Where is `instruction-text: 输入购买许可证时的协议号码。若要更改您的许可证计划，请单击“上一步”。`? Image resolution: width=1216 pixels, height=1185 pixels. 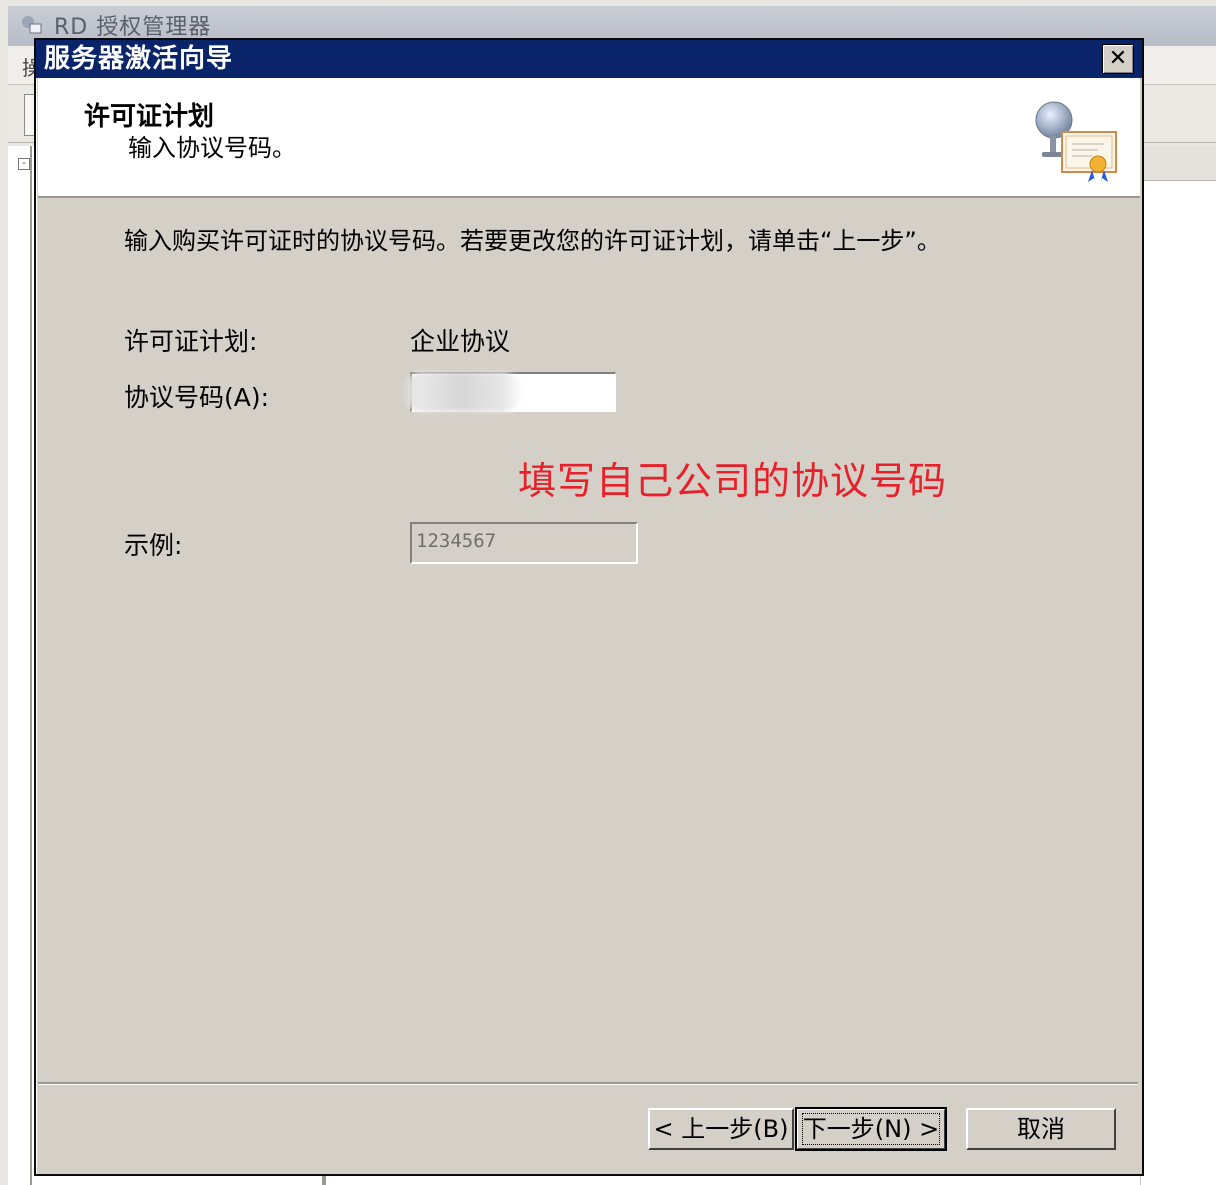
instruction-text: 输入购买许可证时的协议号码。若要更改您的许可证计划，请单击“上一步”。 is located at coordinates (532, 241).